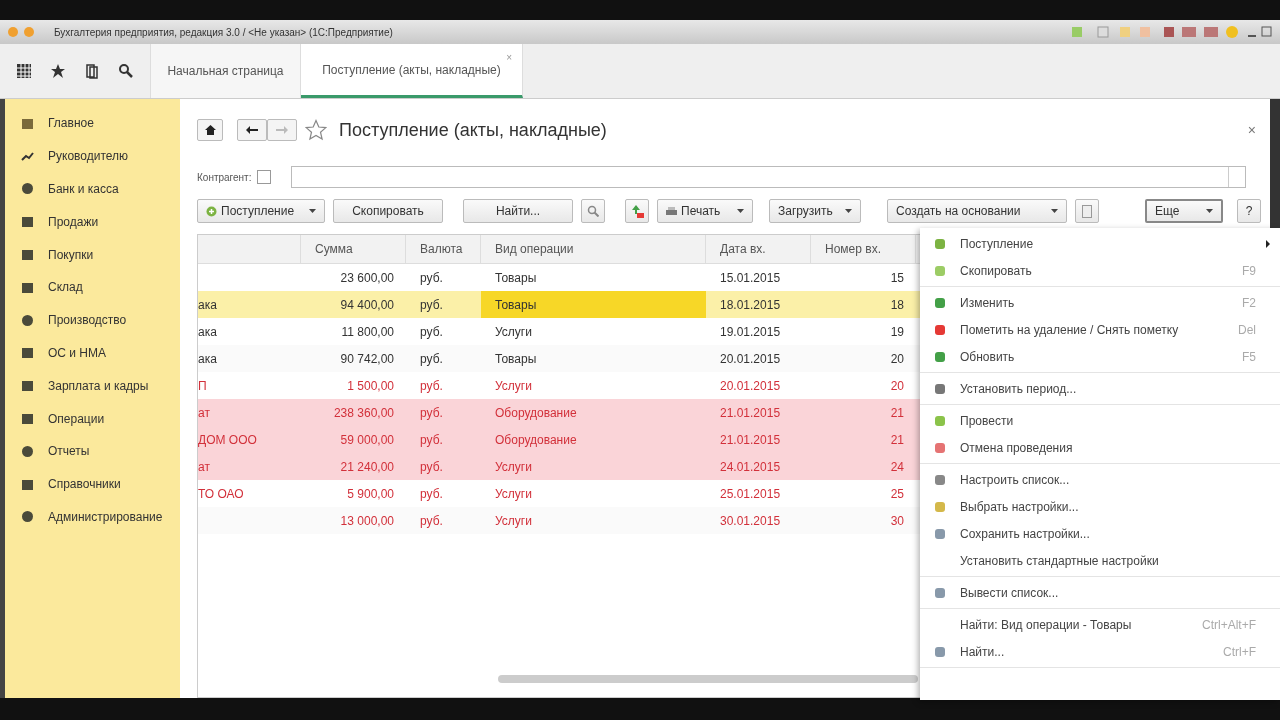  I want to click on table-cell-text: Услуги, so click(513, 386).